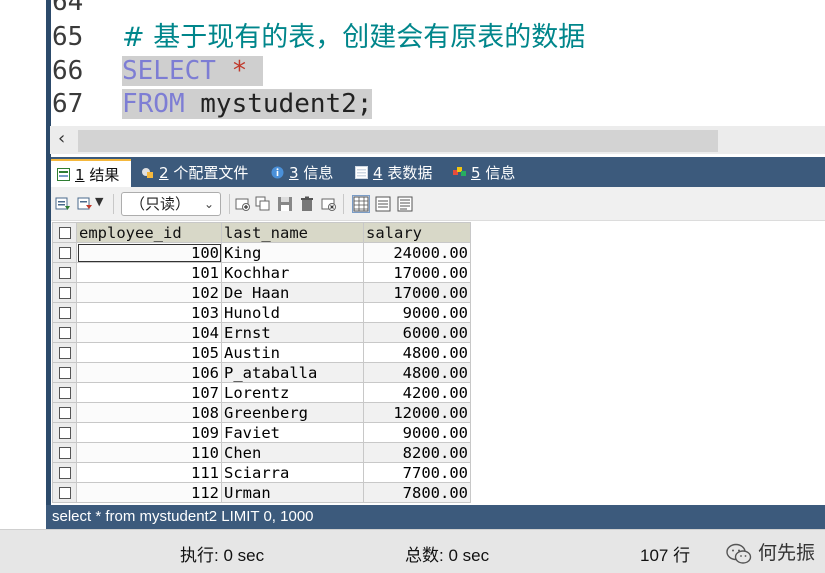 This screenshot has height=573, width=825. I want to click on cell-salary: 7800.00, so click(417, 492).